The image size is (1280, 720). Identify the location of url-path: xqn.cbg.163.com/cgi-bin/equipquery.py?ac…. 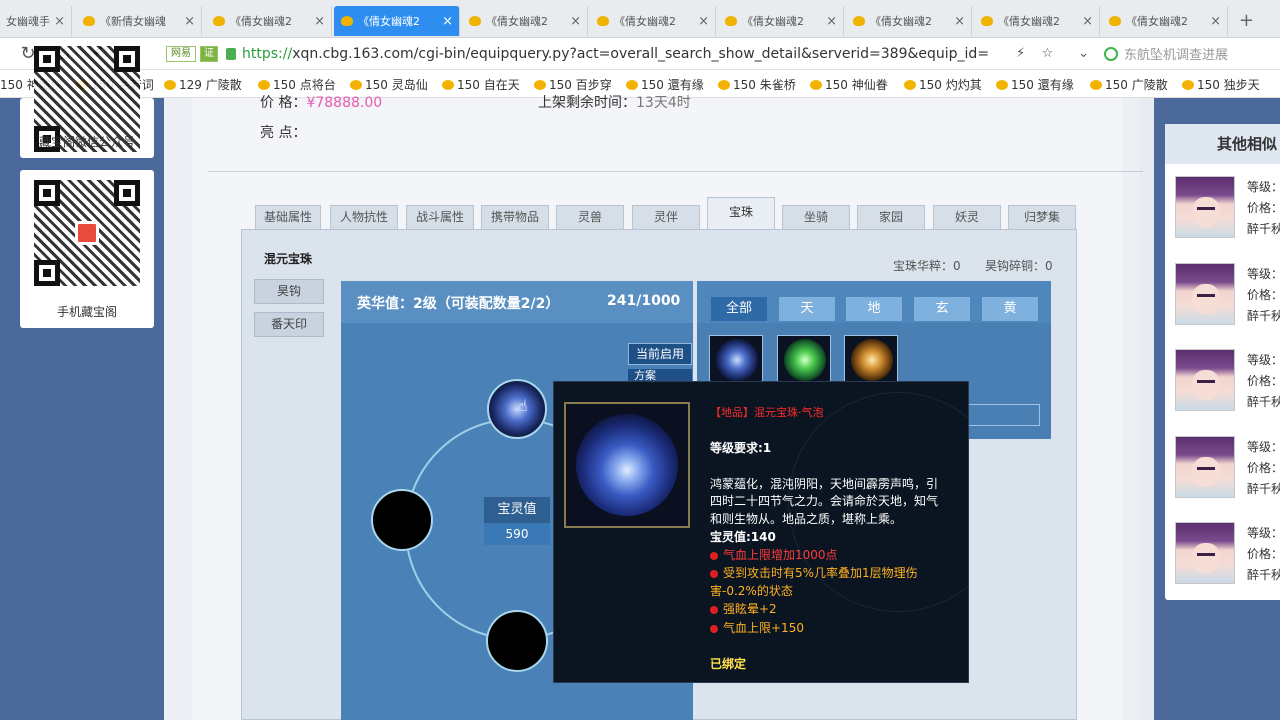
(641, 54).